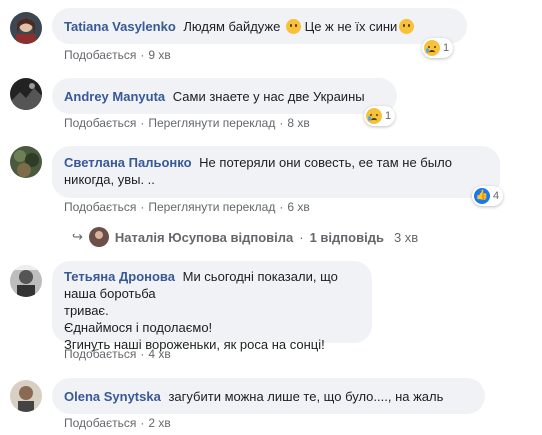  I want to click on comment-text: триває., so click(86, 310).